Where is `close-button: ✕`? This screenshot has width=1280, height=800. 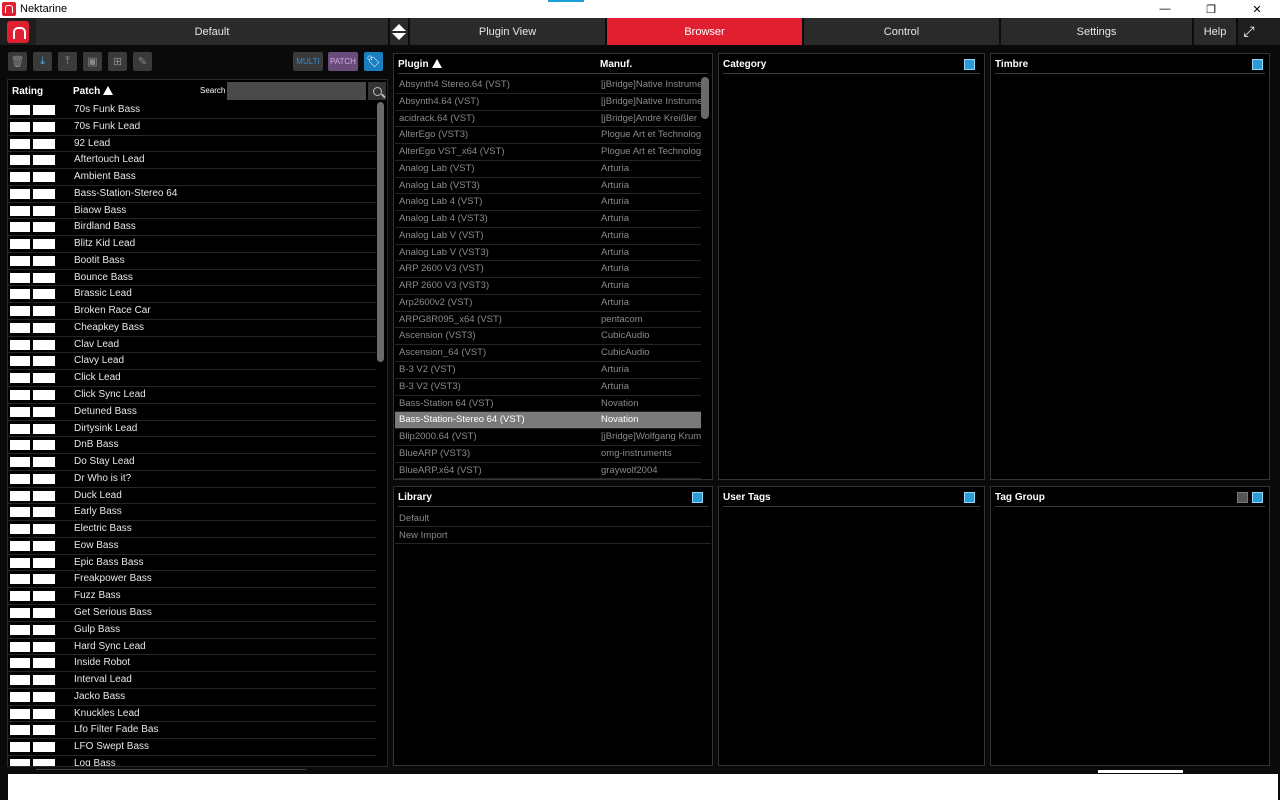
close-button: ✕ is located at coordinates (1257, 9).